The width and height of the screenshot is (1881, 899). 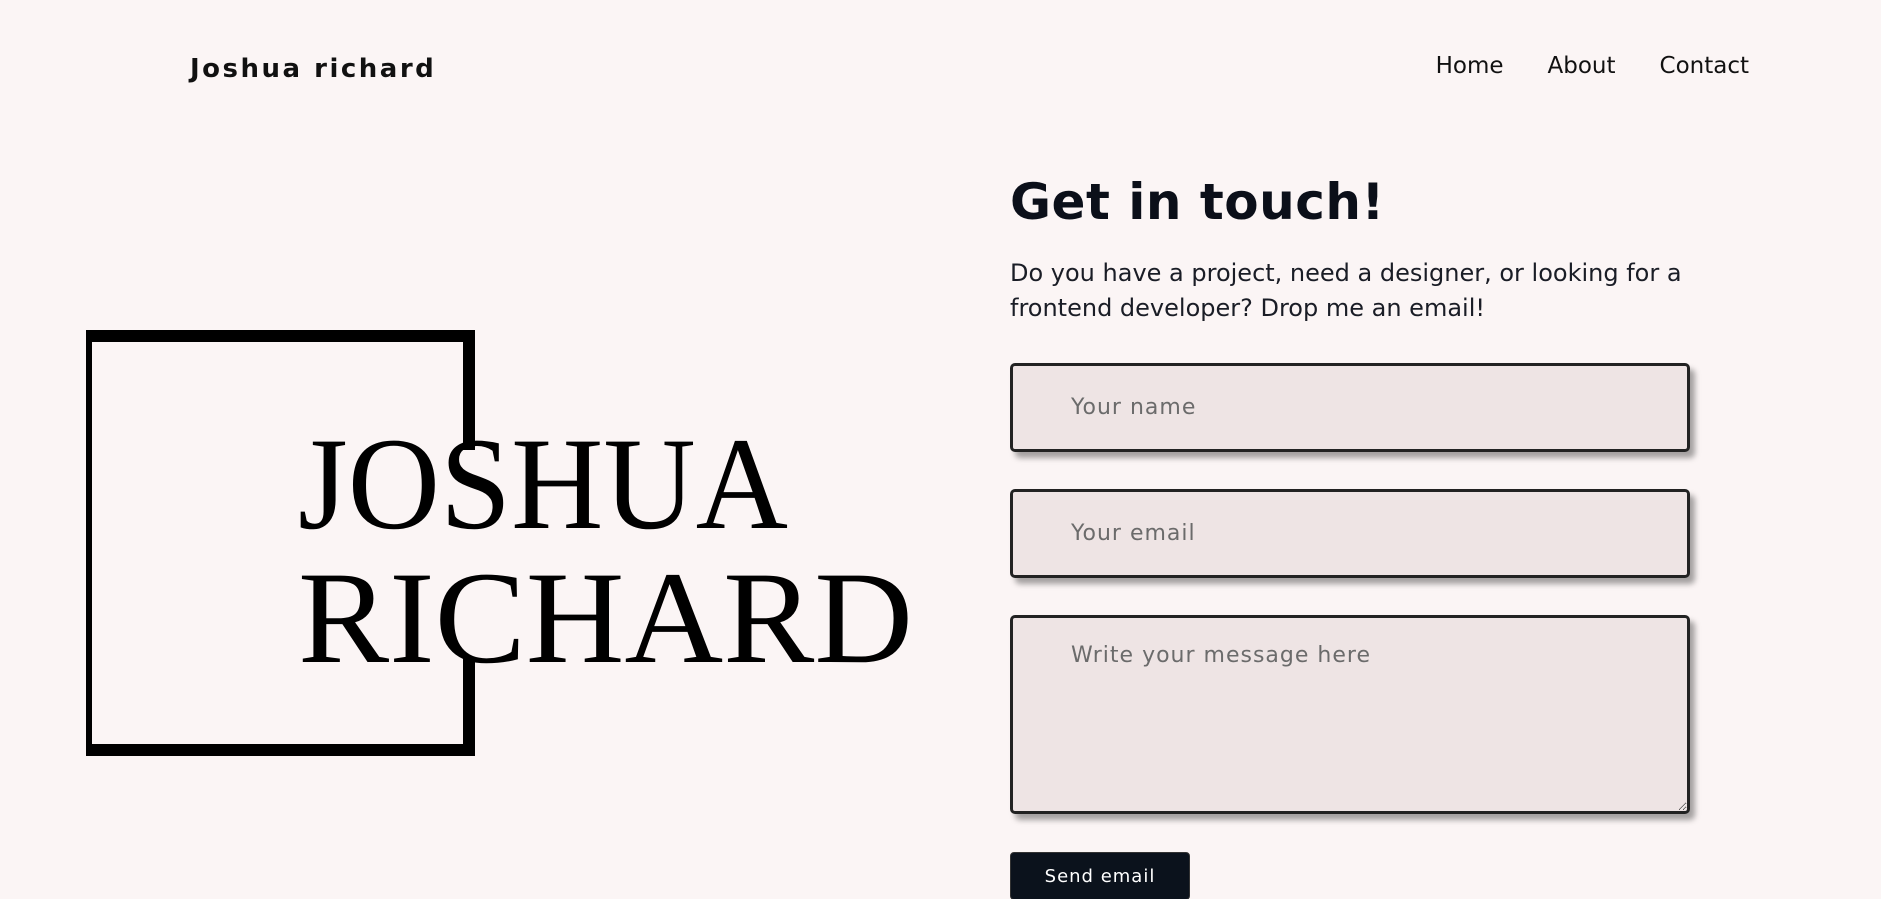 I want to click on logo-line-2: RICHARD, so click(x=605, y=617).